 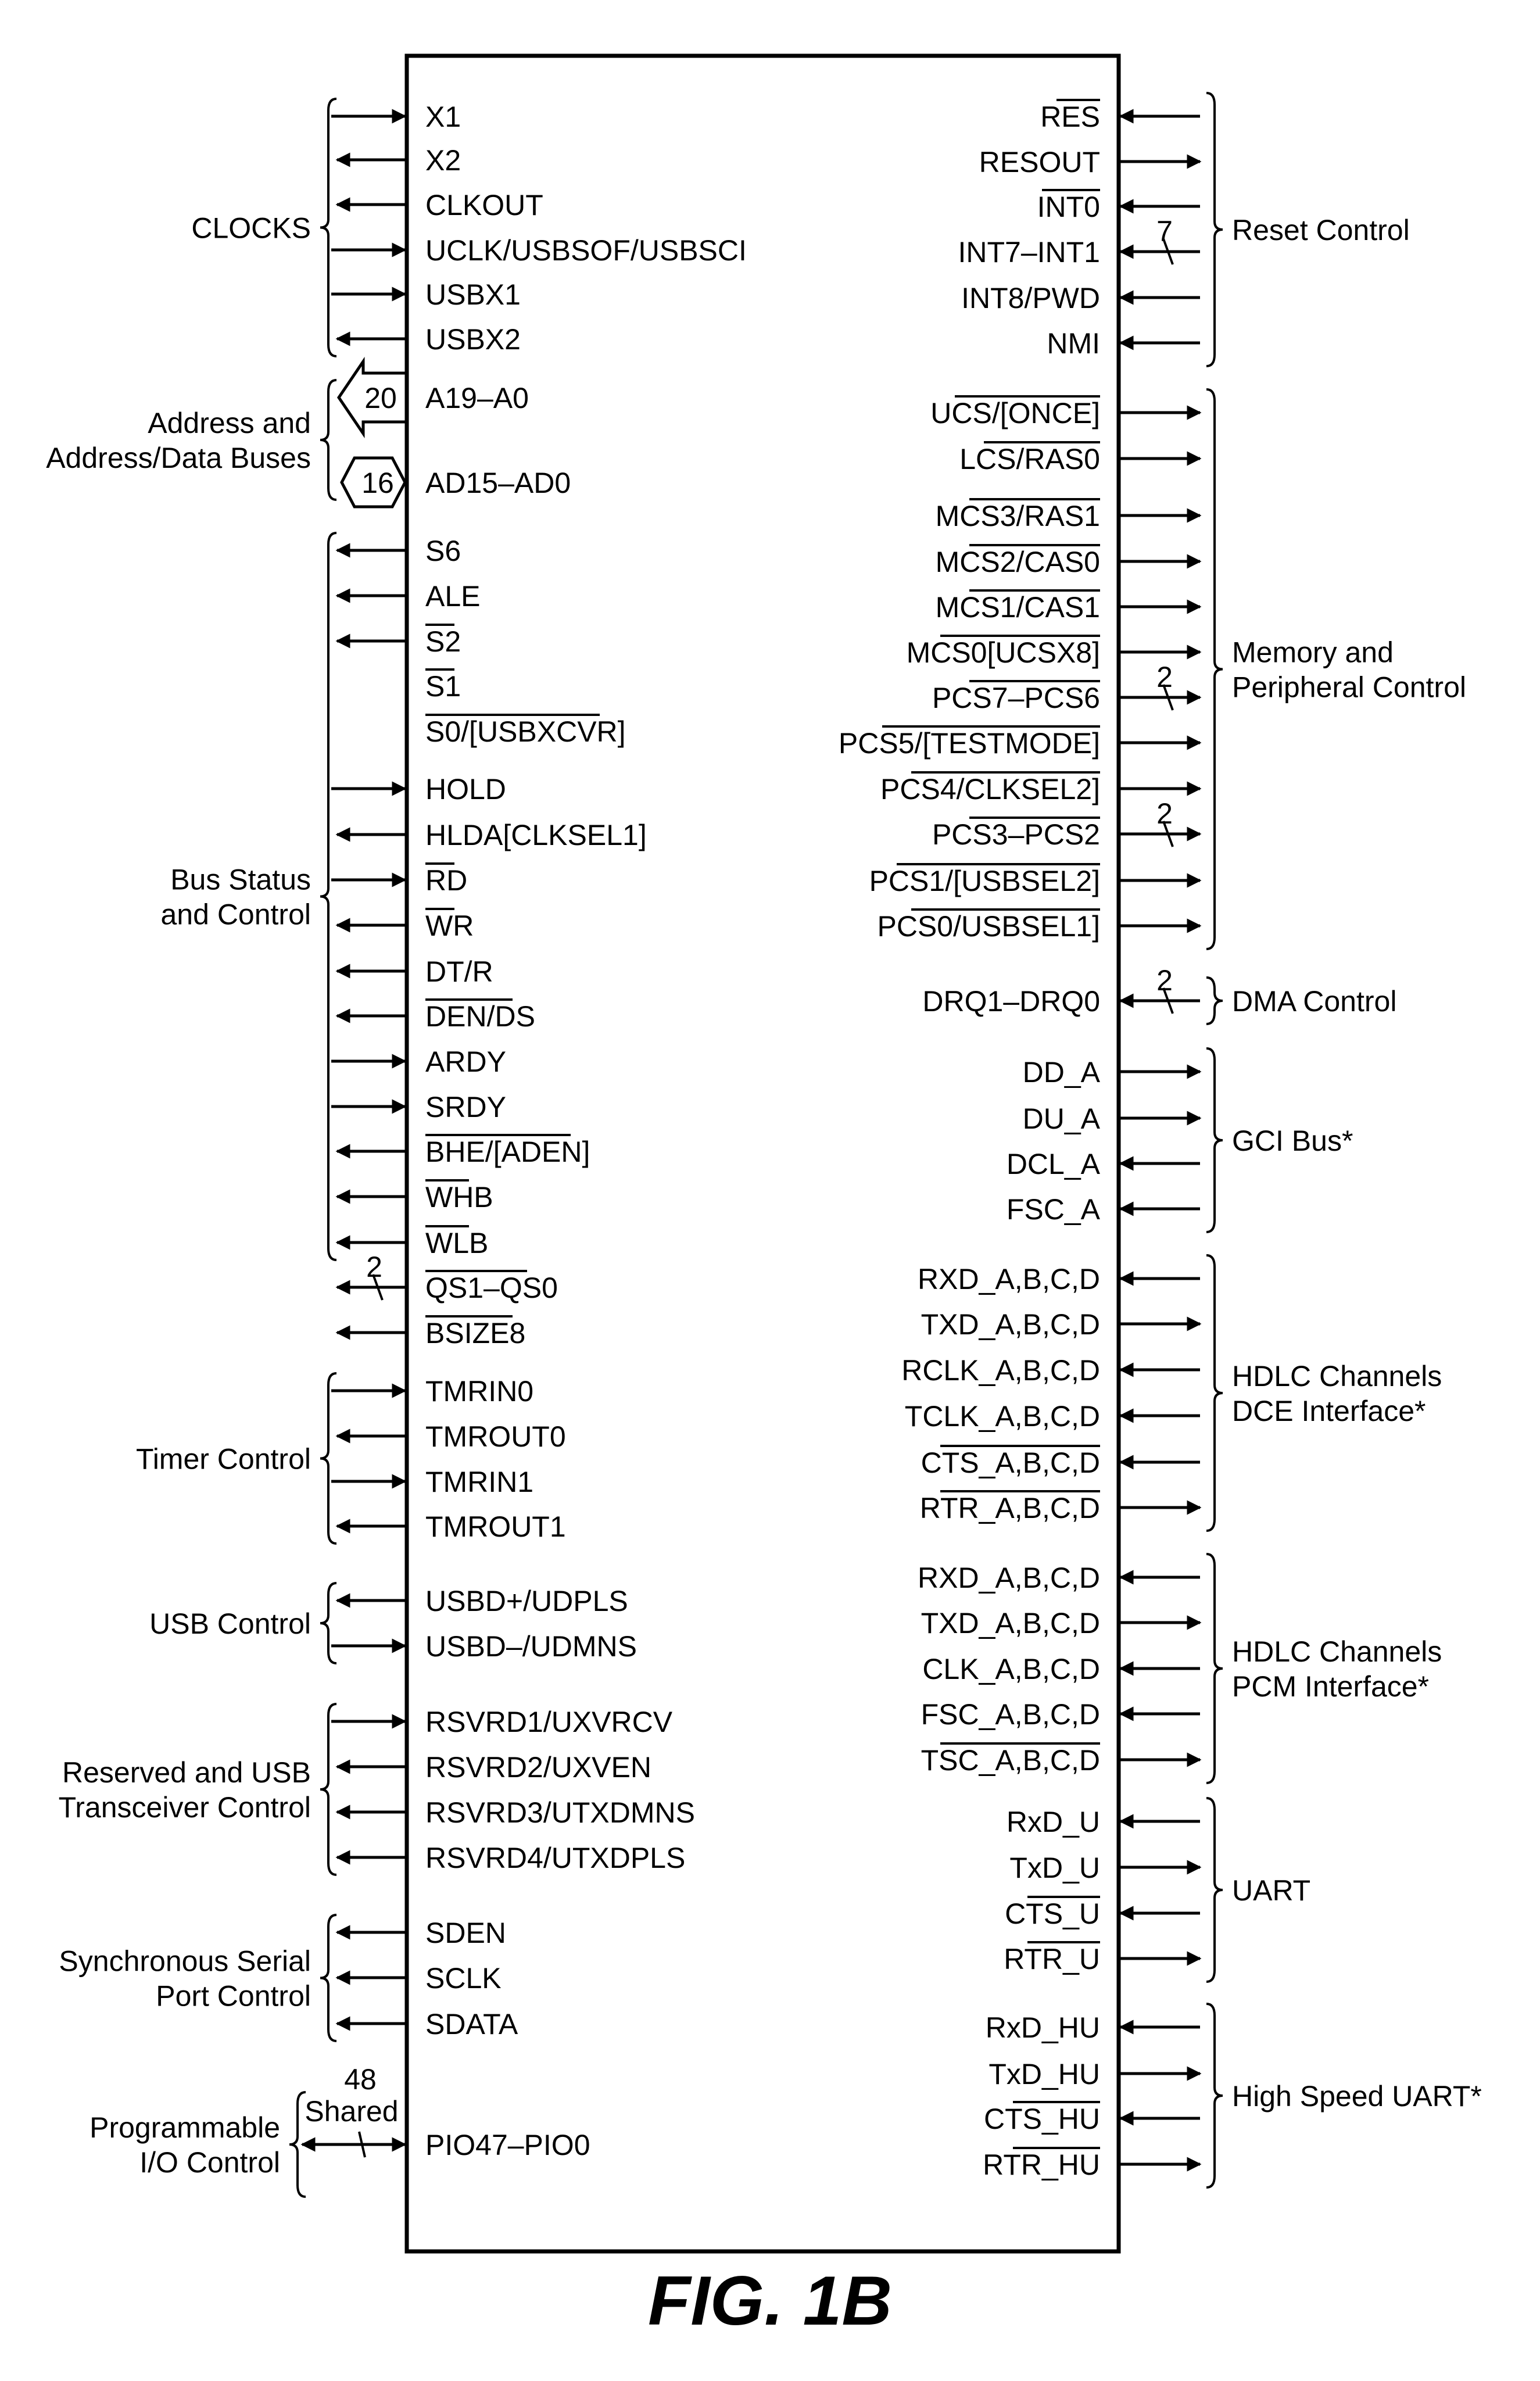 I want to click on left-pin-row: WLB, so click(x=411, y=1242).